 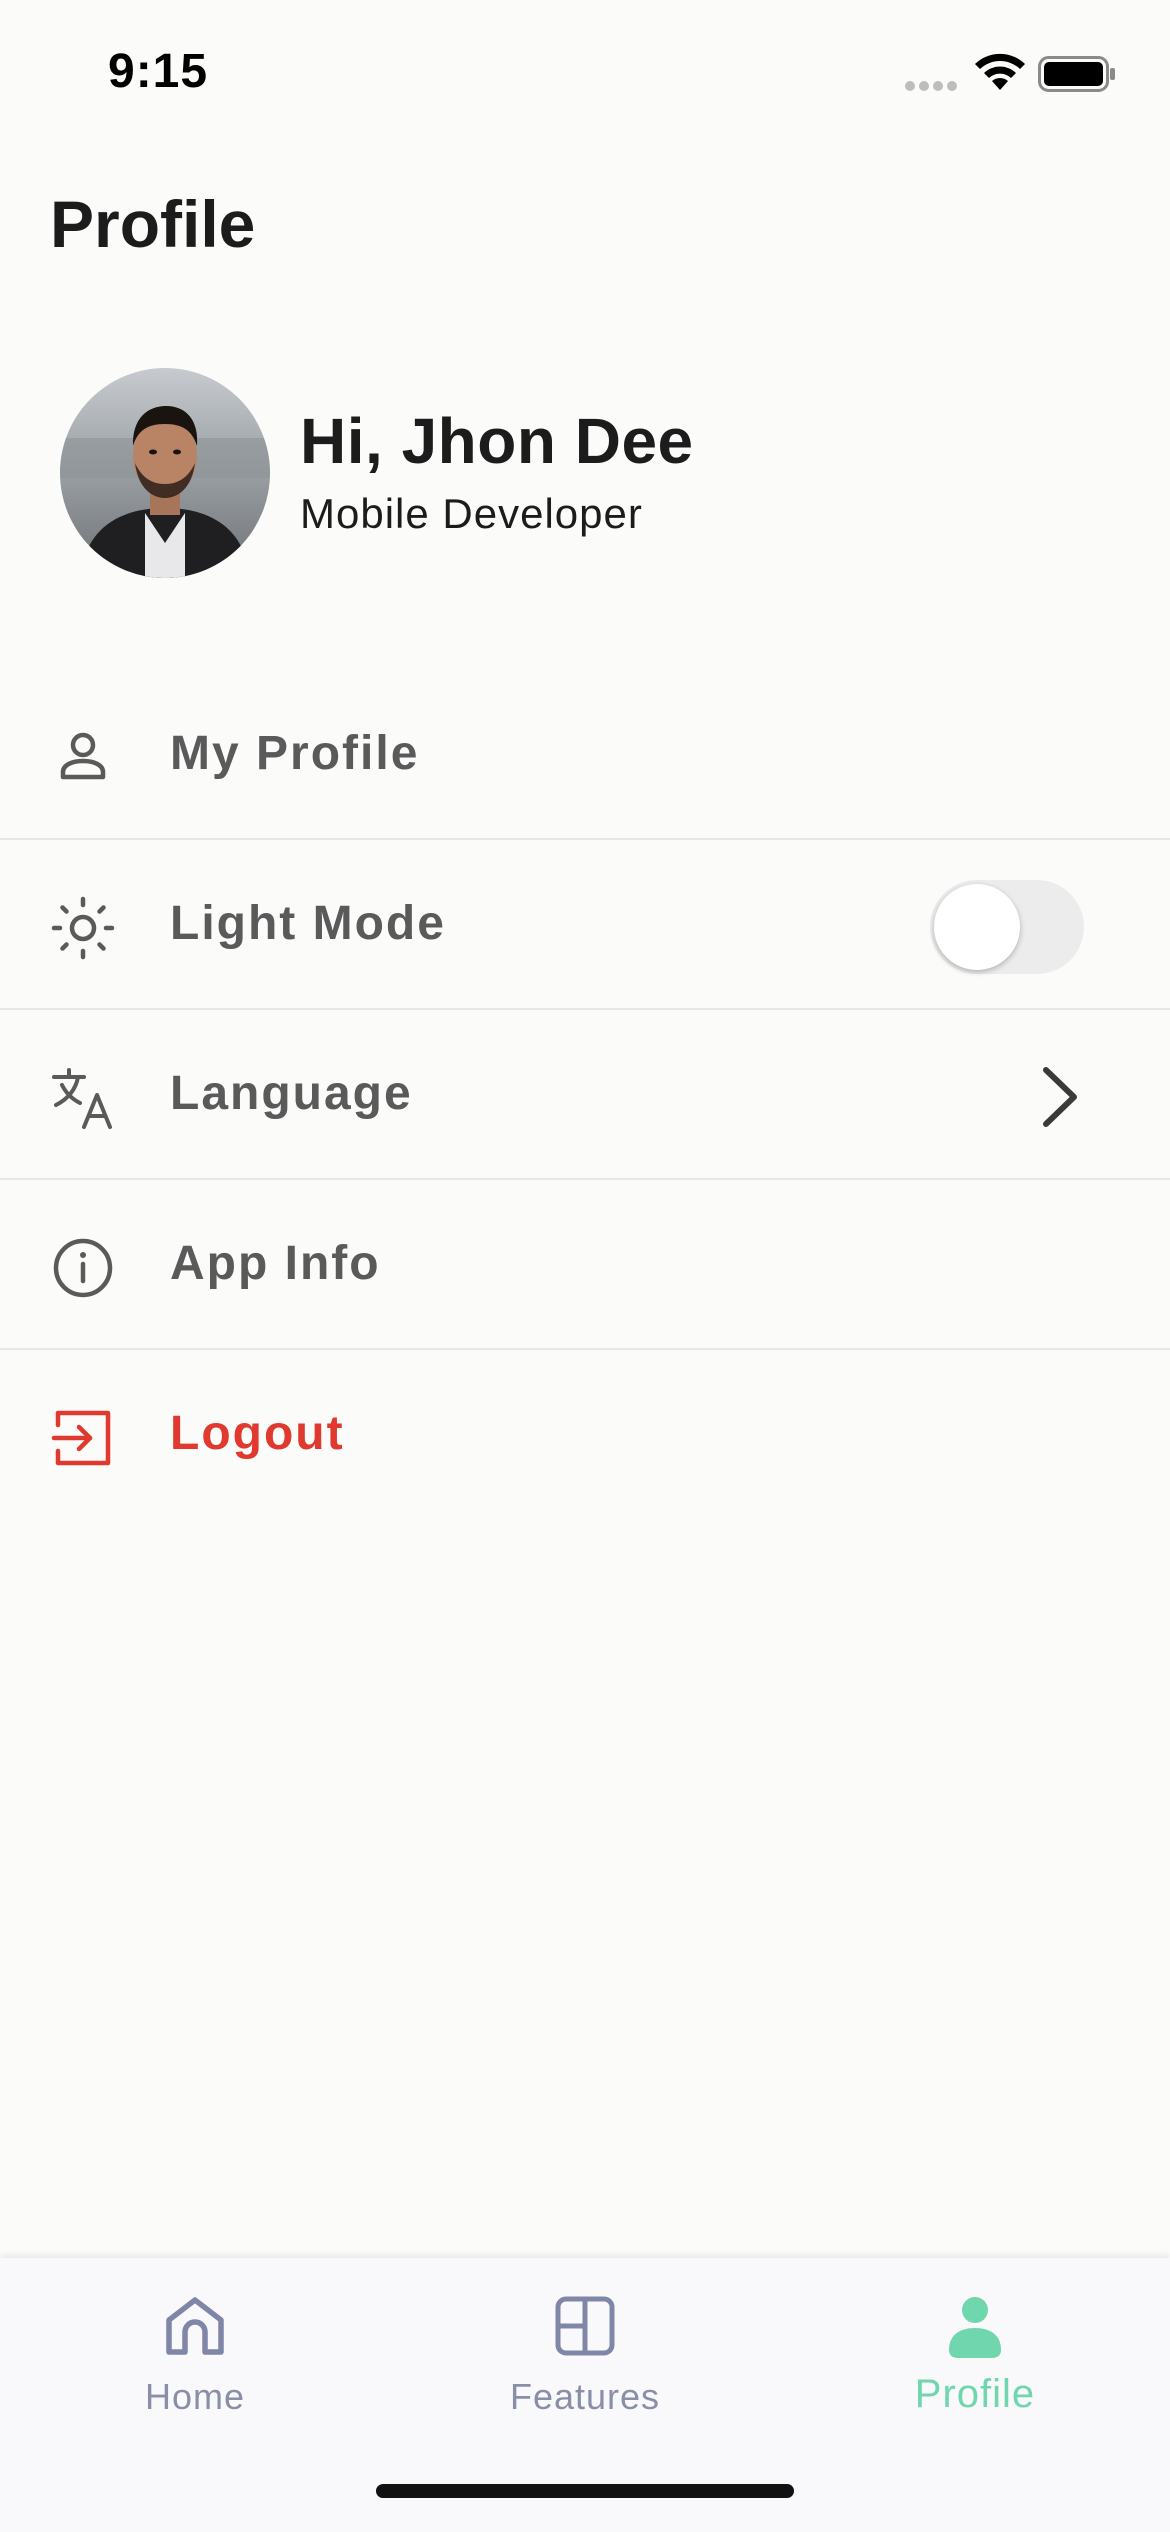 What do you see at coordinates (295, 753) in the screenshot?
I see `menu-label-my-profile: My Profile` at bounding box center [295, 753].